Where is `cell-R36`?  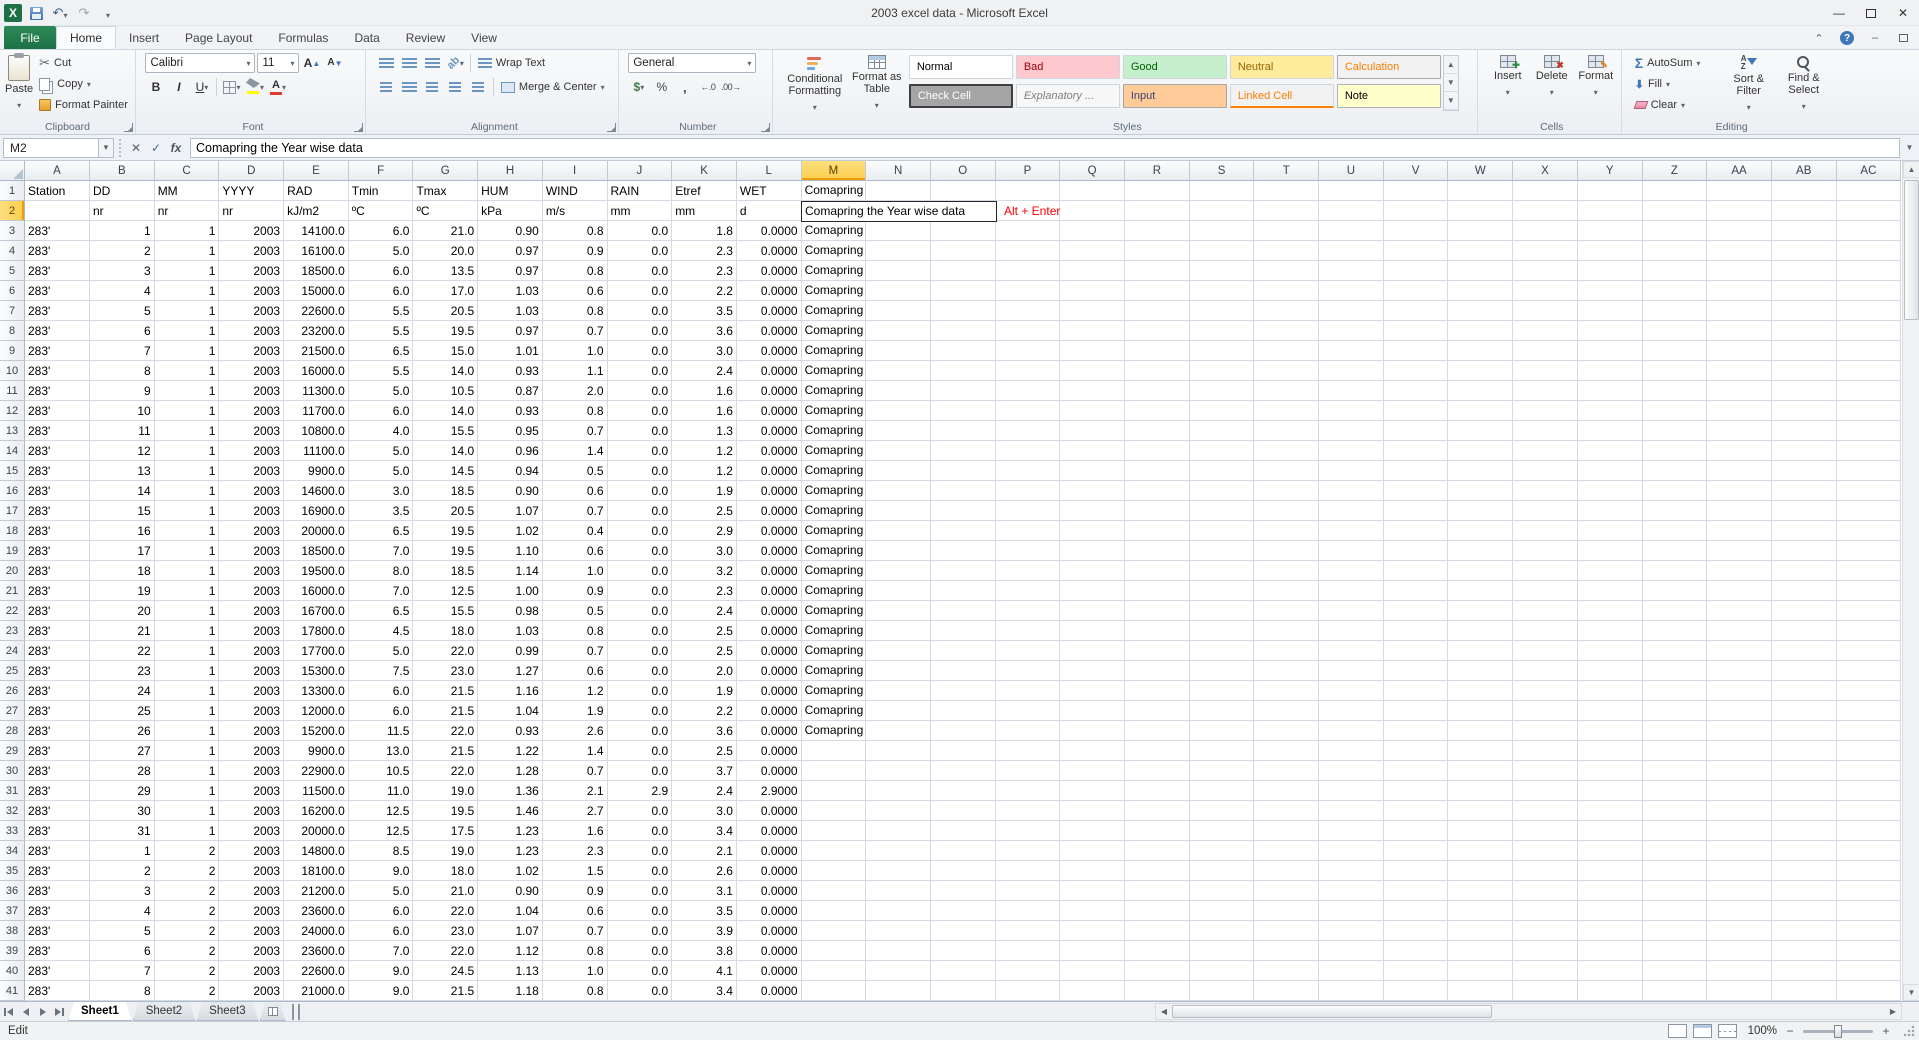
cell-R36 is located at coordinates (1157, 891).